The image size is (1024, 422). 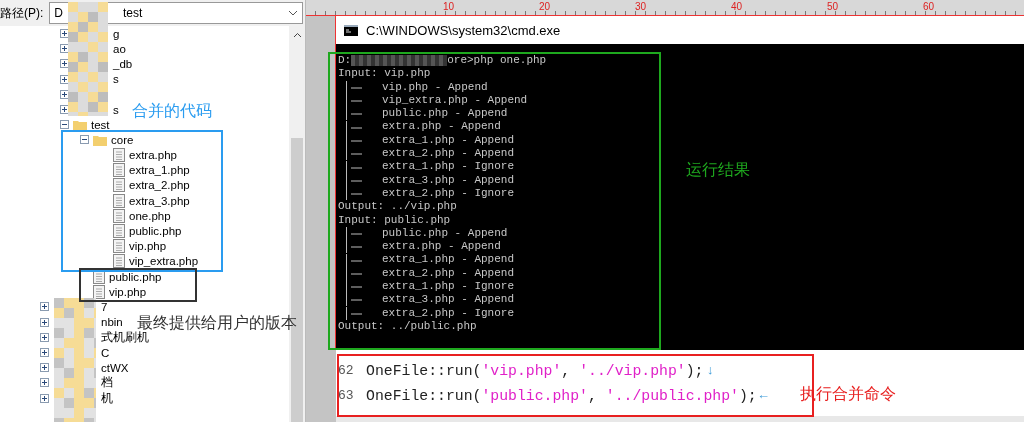 What do you see at coordinates (710, 370) in the screenshot?
I see `line-end-mark: ↓` at bounding box center [710, 370].